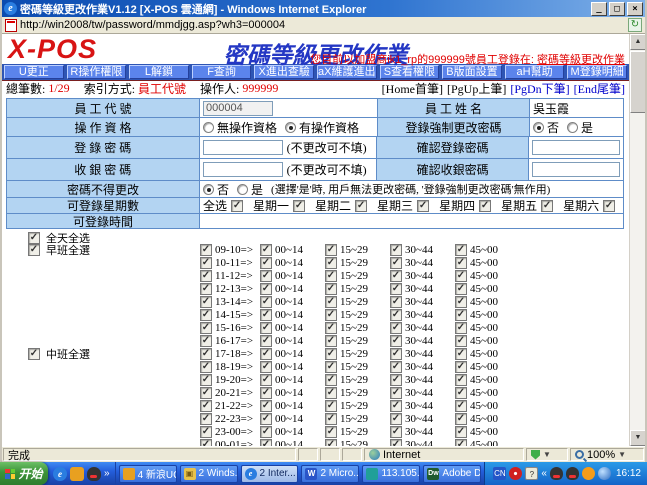 The image size is (647, 485). I want to click on help-tray-icon: ?, so click(532, 473).